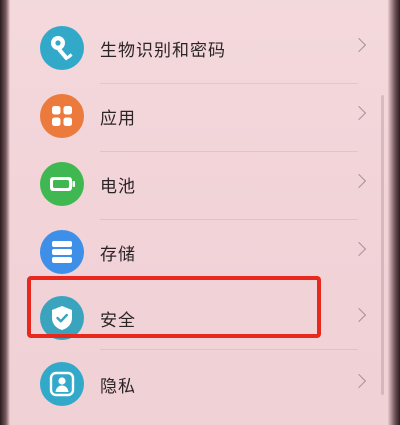  What do you see at coordinates (118, 255) in the screenshot?
I see `settings-item-label: 存储` at bounding box center [118, 255].